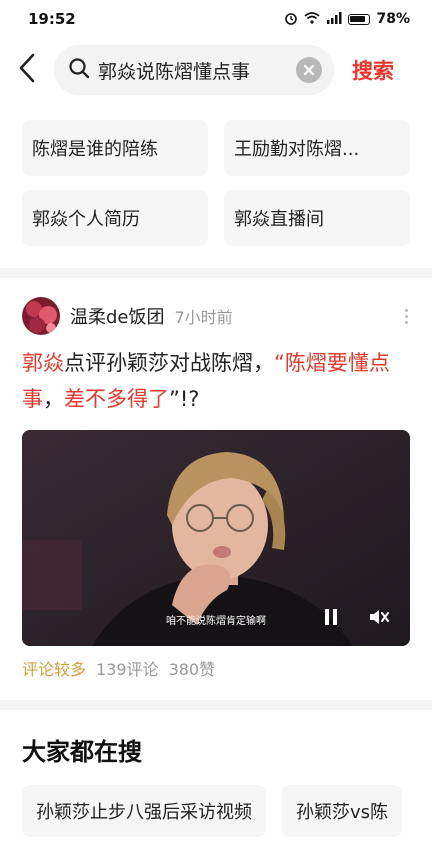  What do you see at coordinates (41, 316) in the screenshot?
I see `avatar` at bounding box center [41, 316].